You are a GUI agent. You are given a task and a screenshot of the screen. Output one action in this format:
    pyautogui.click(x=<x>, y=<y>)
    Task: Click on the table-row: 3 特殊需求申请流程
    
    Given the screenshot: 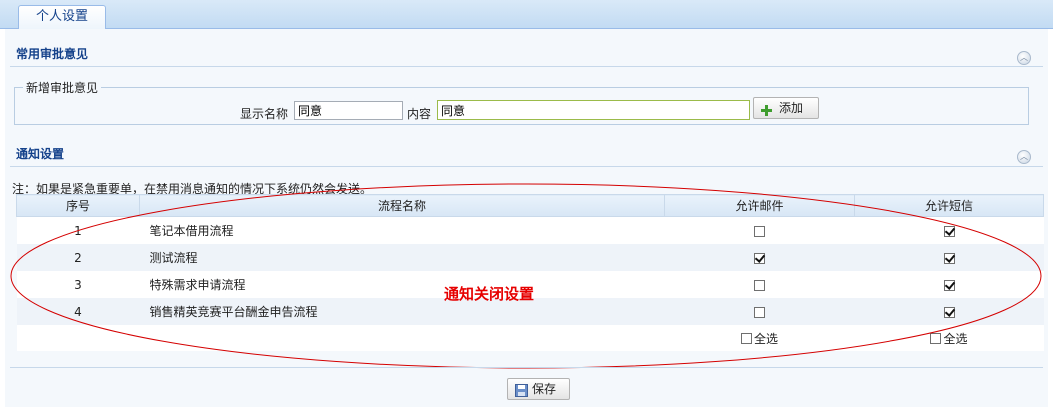 What is the action you would take?
    pyautogui.click(x=530, y=284)
    